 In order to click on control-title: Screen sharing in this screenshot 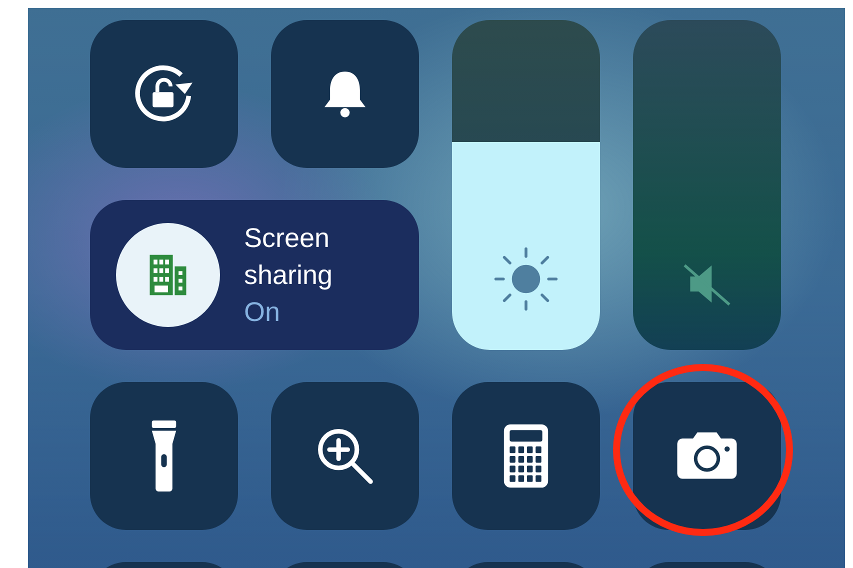, I will do `click(289, 257)`.